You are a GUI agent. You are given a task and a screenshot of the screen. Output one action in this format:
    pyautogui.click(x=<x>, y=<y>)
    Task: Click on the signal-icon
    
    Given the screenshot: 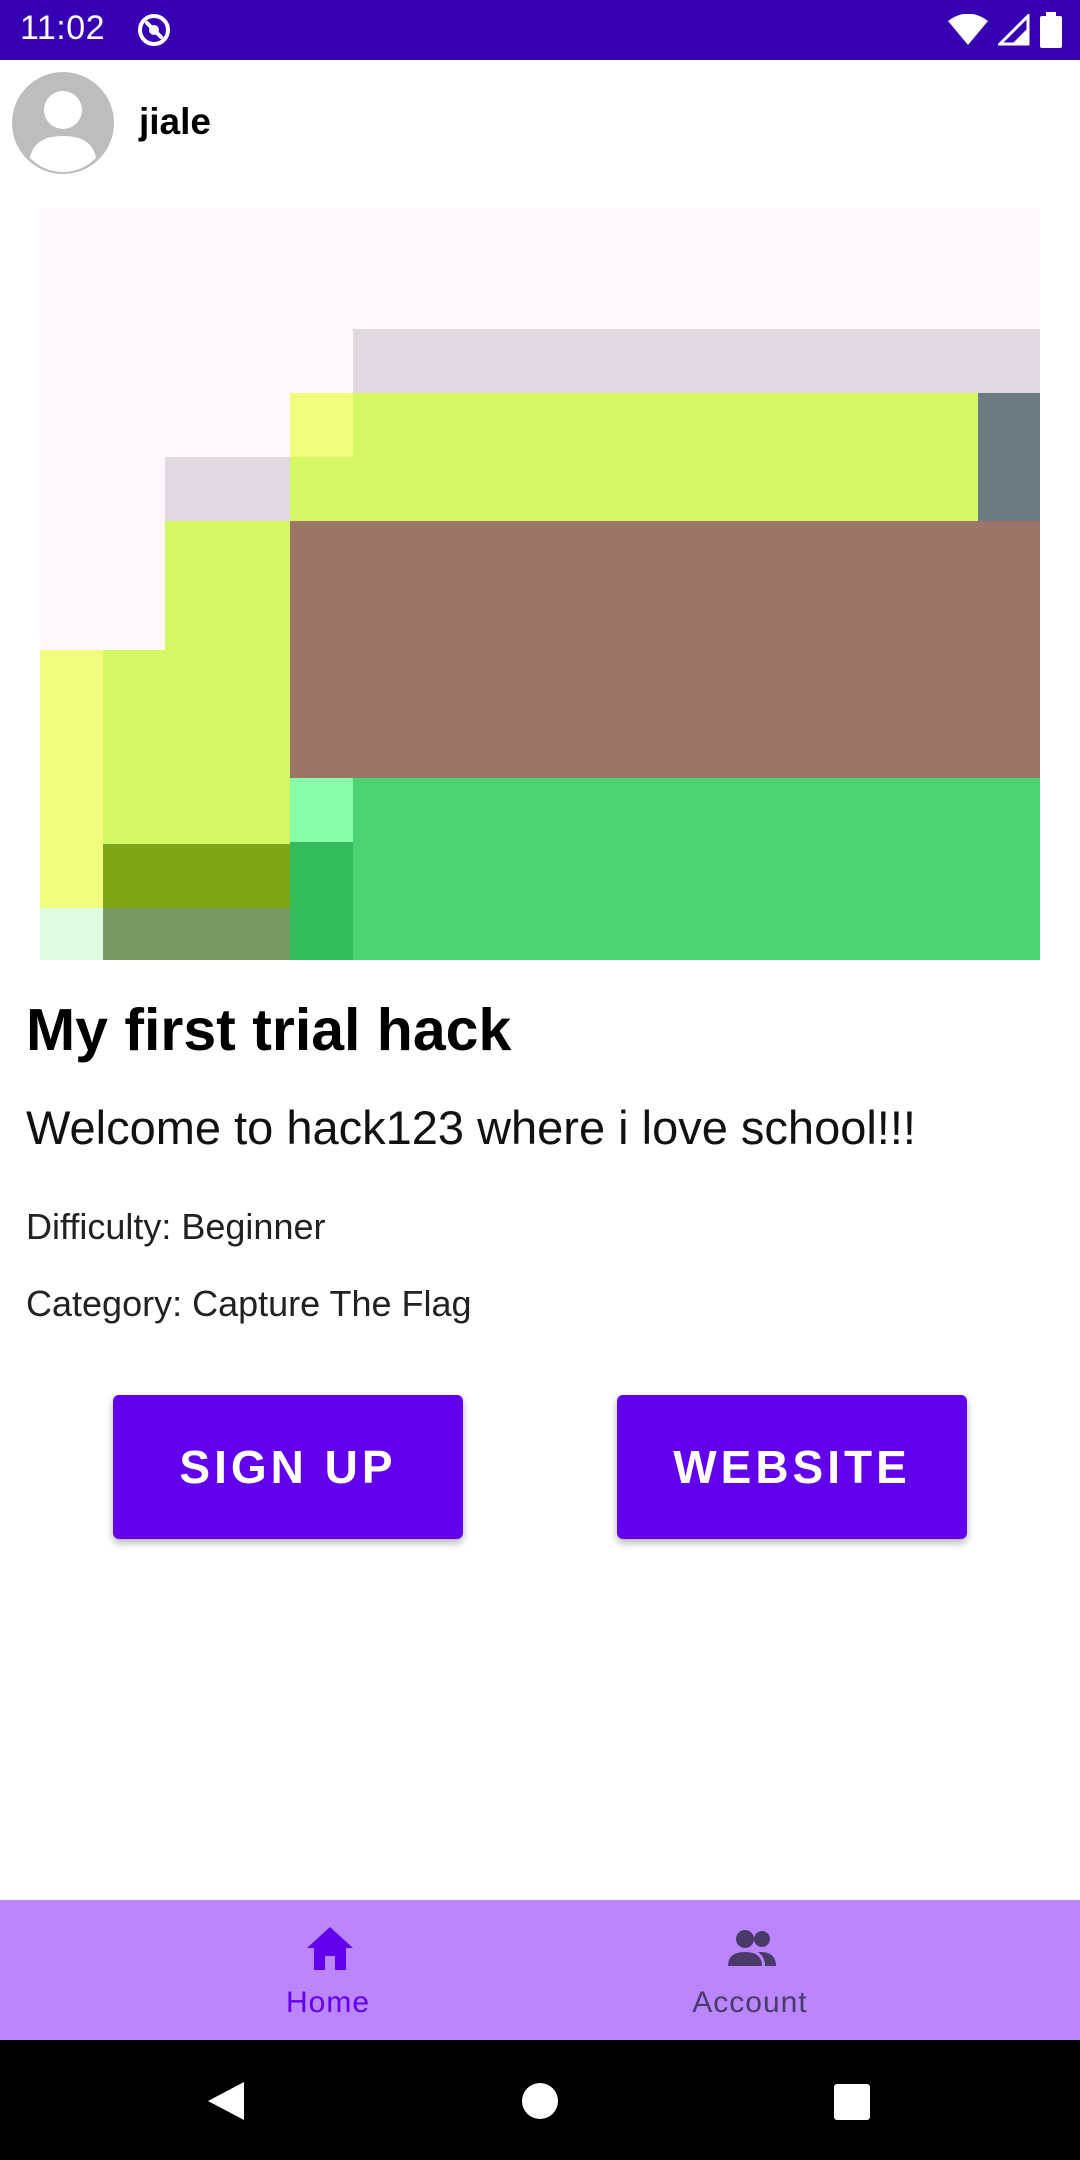 What is the action you would take?
    pyautogui.click(x=1014, y=30)
    